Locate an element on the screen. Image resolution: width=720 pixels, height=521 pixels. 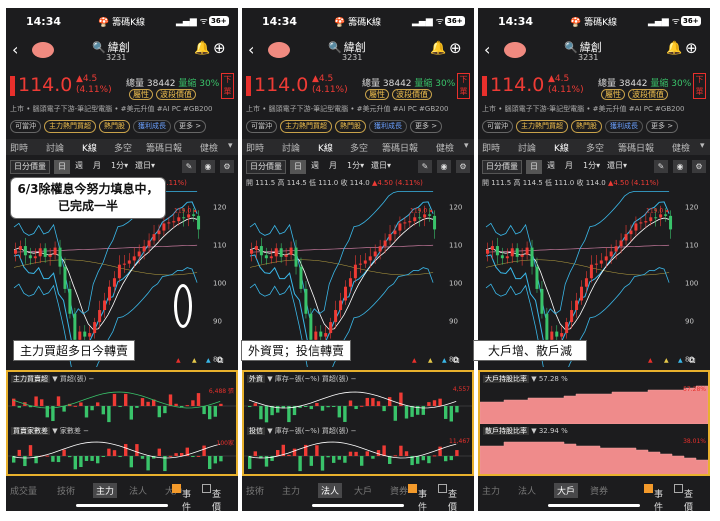
flow-line is located at coordinates (116, 450).